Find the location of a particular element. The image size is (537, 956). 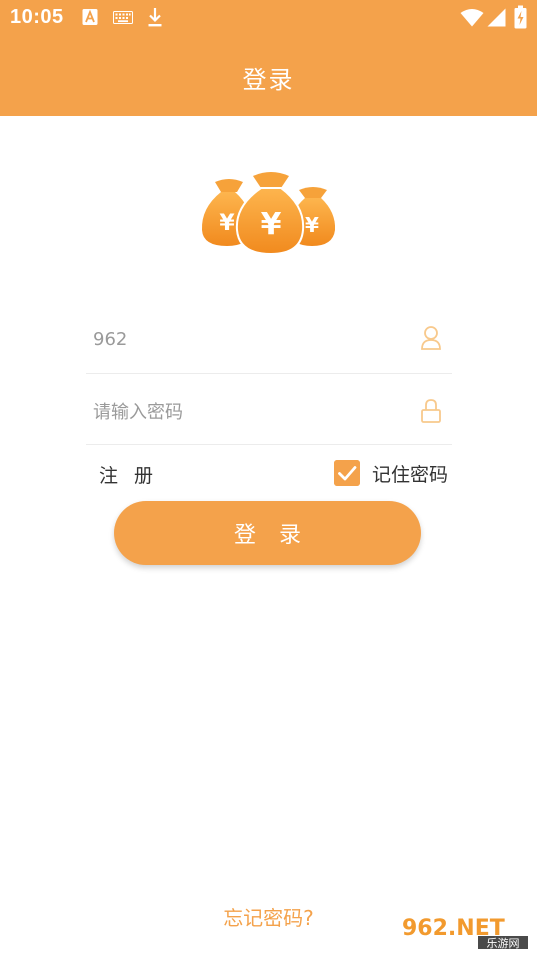

center-bag-symbol: ¥ is located at coordinates (271, 224).